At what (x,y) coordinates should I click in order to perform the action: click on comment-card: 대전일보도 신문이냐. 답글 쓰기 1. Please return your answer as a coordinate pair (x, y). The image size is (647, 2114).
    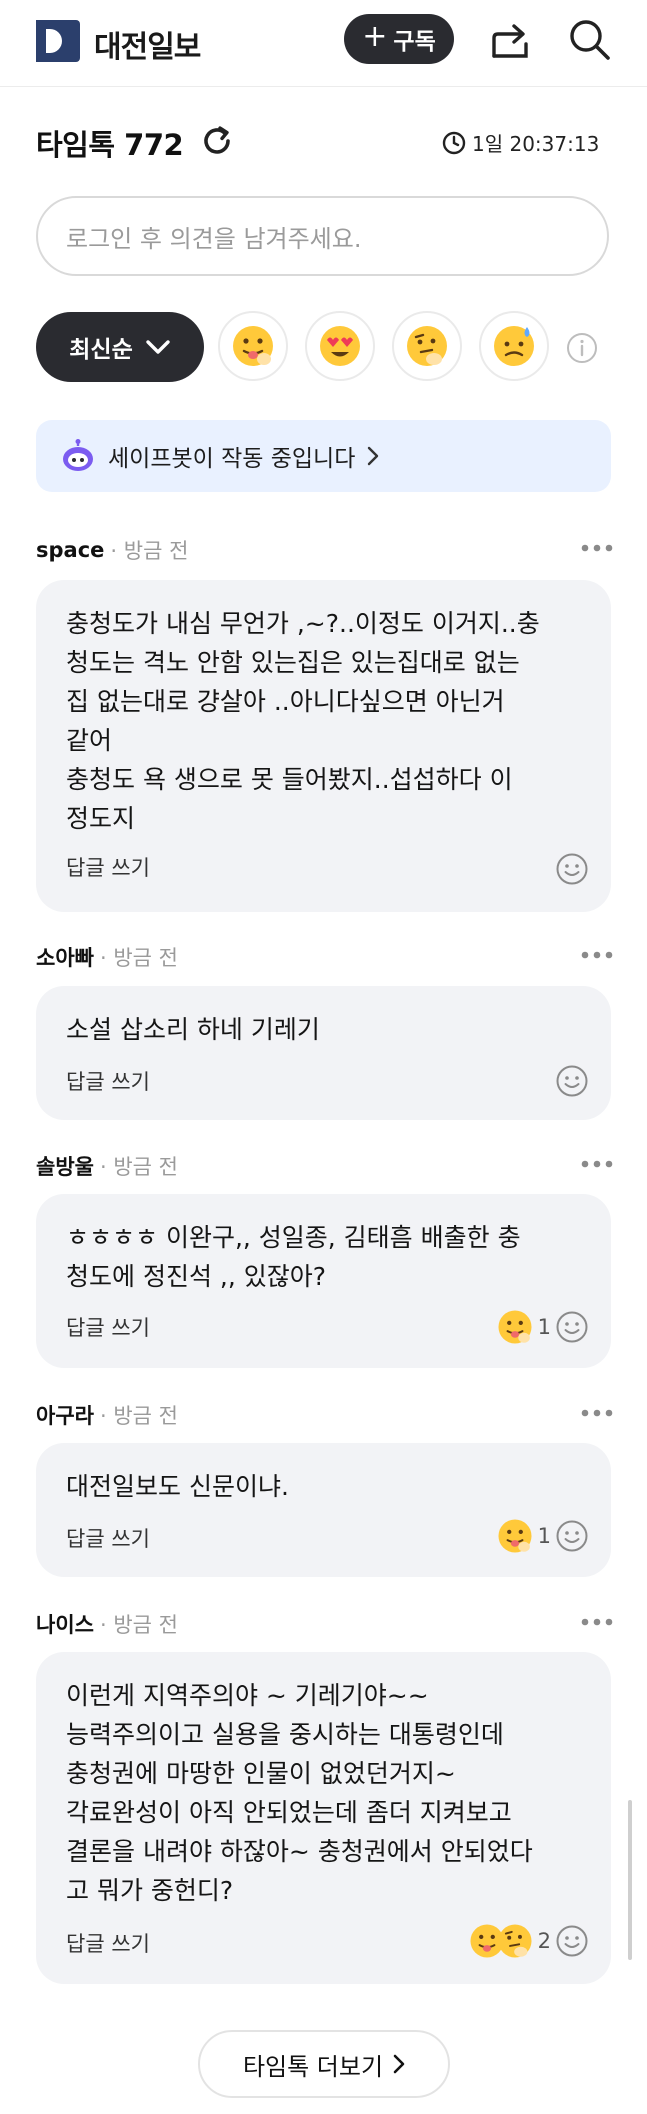
    Looking at the image, I should click on (323, 1510).